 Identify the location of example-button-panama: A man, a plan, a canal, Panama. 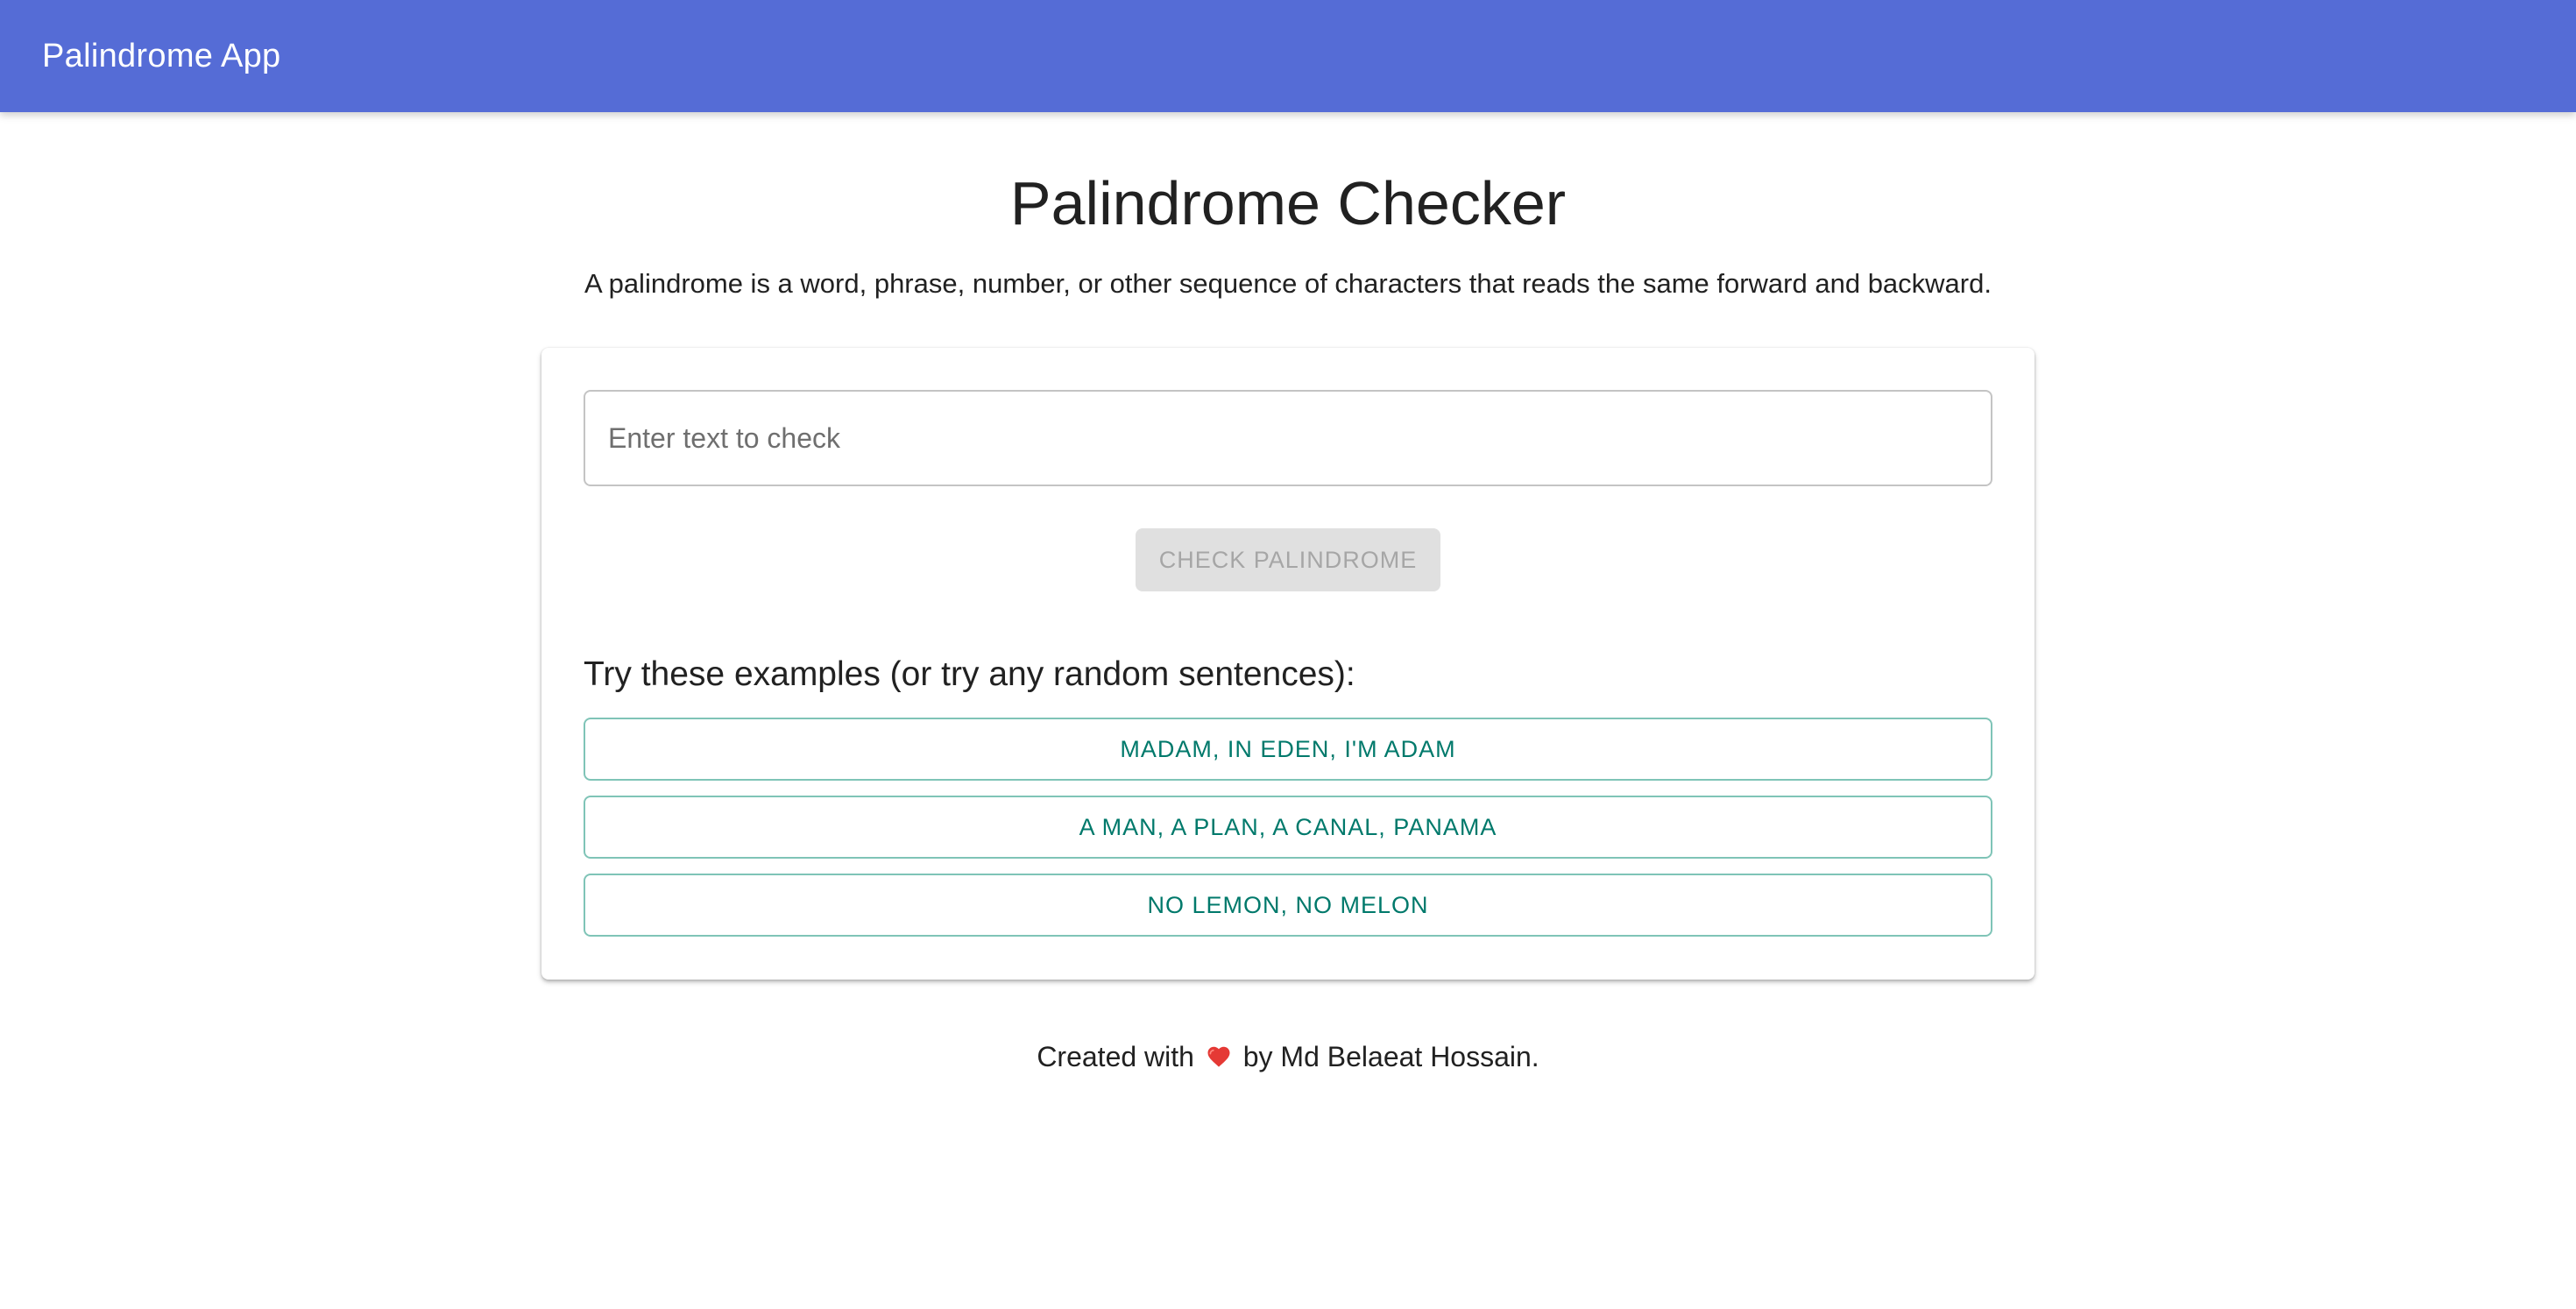
(1288, 827).